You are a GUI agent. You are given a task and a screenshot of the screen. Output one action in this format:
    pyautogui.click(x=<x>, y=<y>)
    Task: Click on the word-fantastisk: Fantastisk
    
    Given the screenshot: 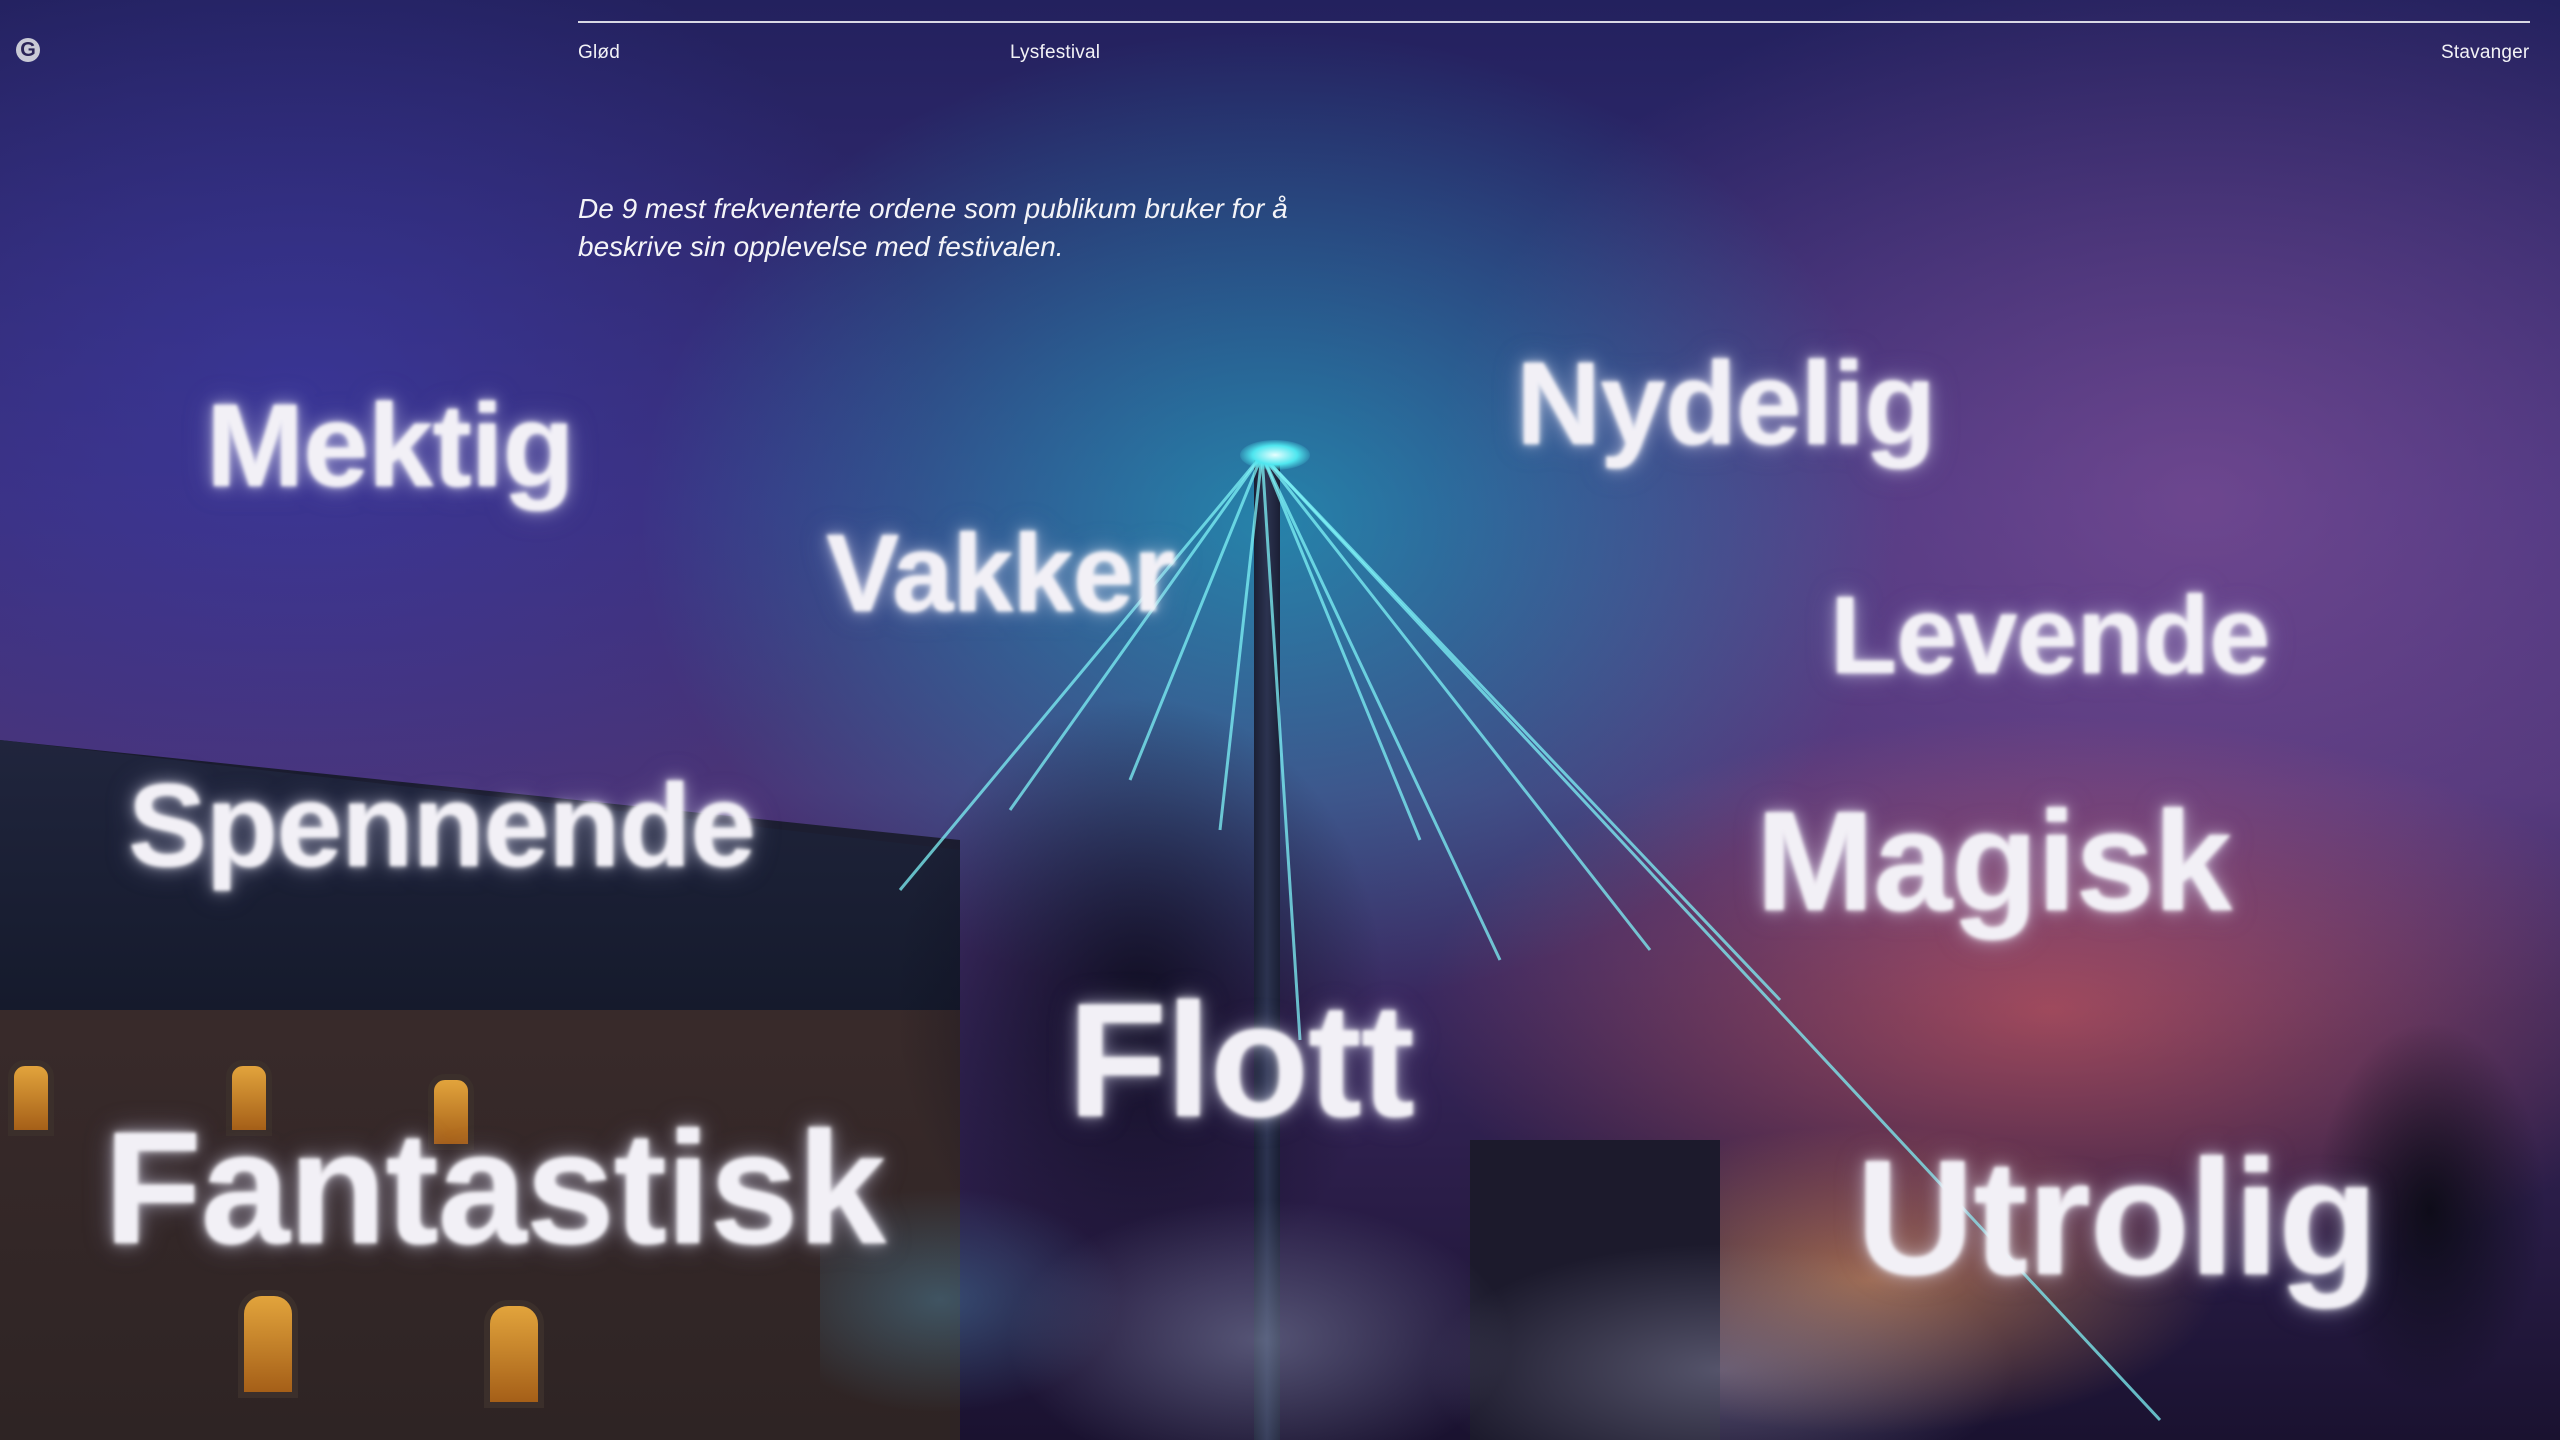 What is the action you would take?
    pyautogui.click(x=495, y=1187)
    